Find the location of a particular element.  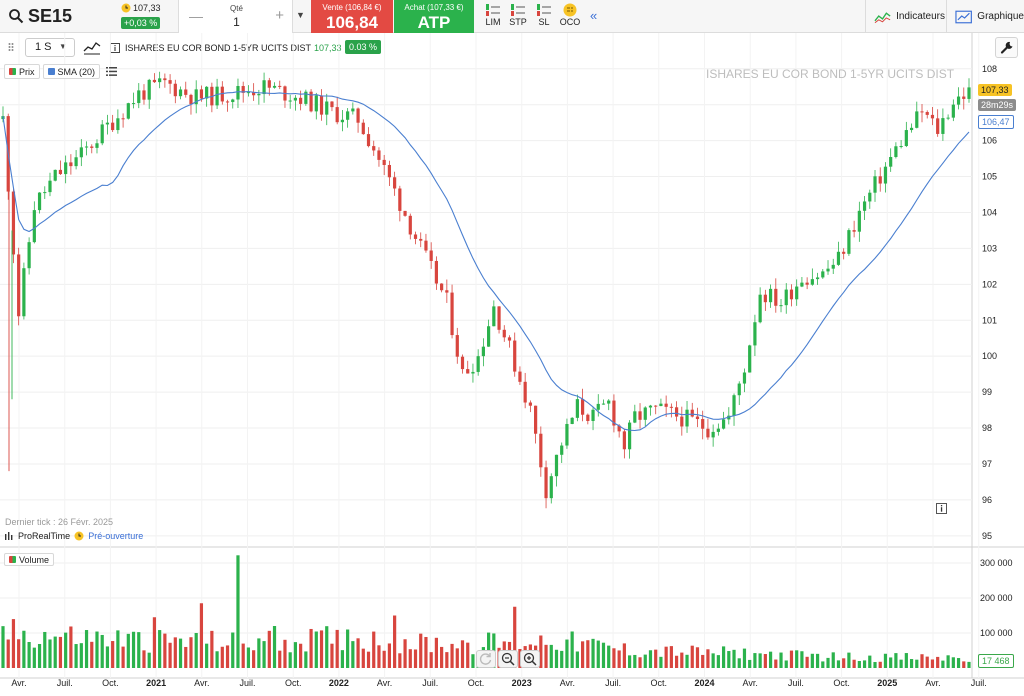

chart-legend: Prix SMA (20) is located at coordinates (61, 72).